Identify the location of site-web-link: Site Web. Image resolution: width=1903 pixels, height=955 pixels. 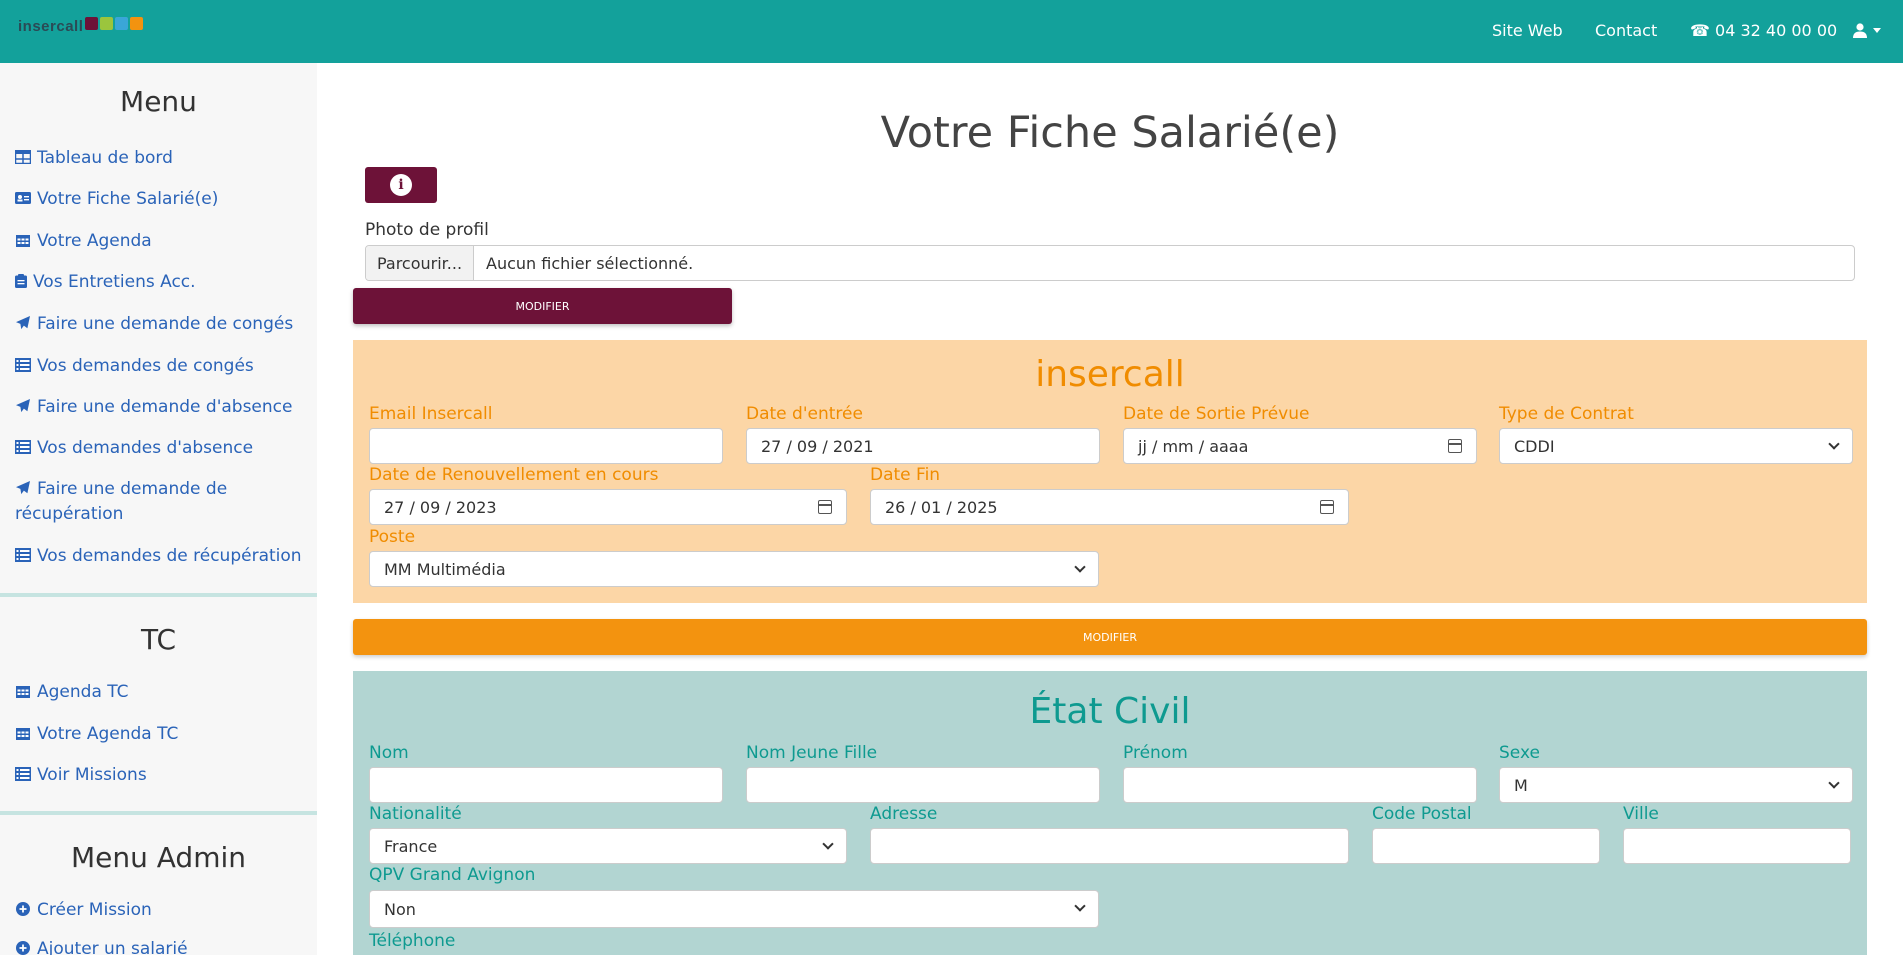
(1527, 30).